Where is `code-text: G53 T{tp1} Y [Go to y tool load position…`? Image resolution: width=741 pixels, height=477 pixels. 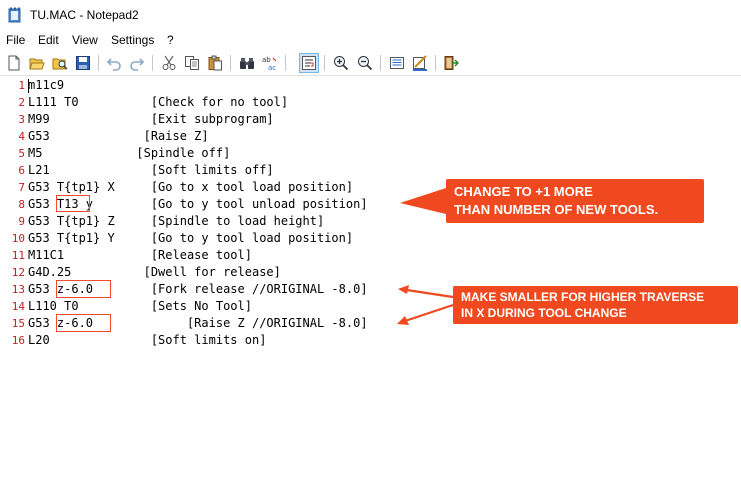 code-text: G53 T{tp1} Y [Go to y tool load position… is located at coordinates (190, 238).